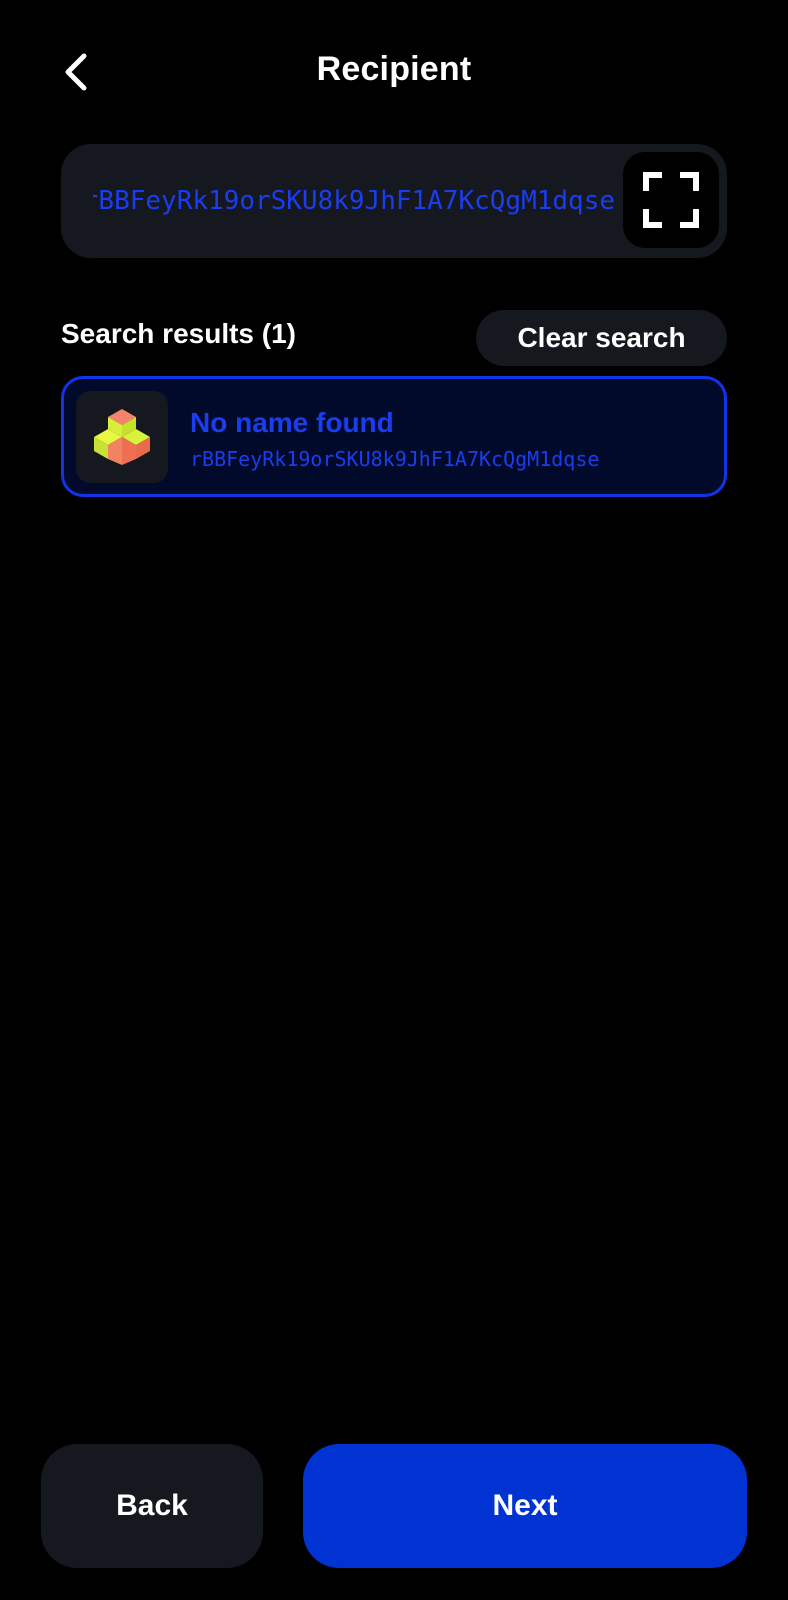  What do you see at coordinates (395, 459) in the screenshot?
I see `result-address: rBBFeyRk19orSKU8k9JhF1A7KcQgM1dqse` at bounding box center [395, 459].